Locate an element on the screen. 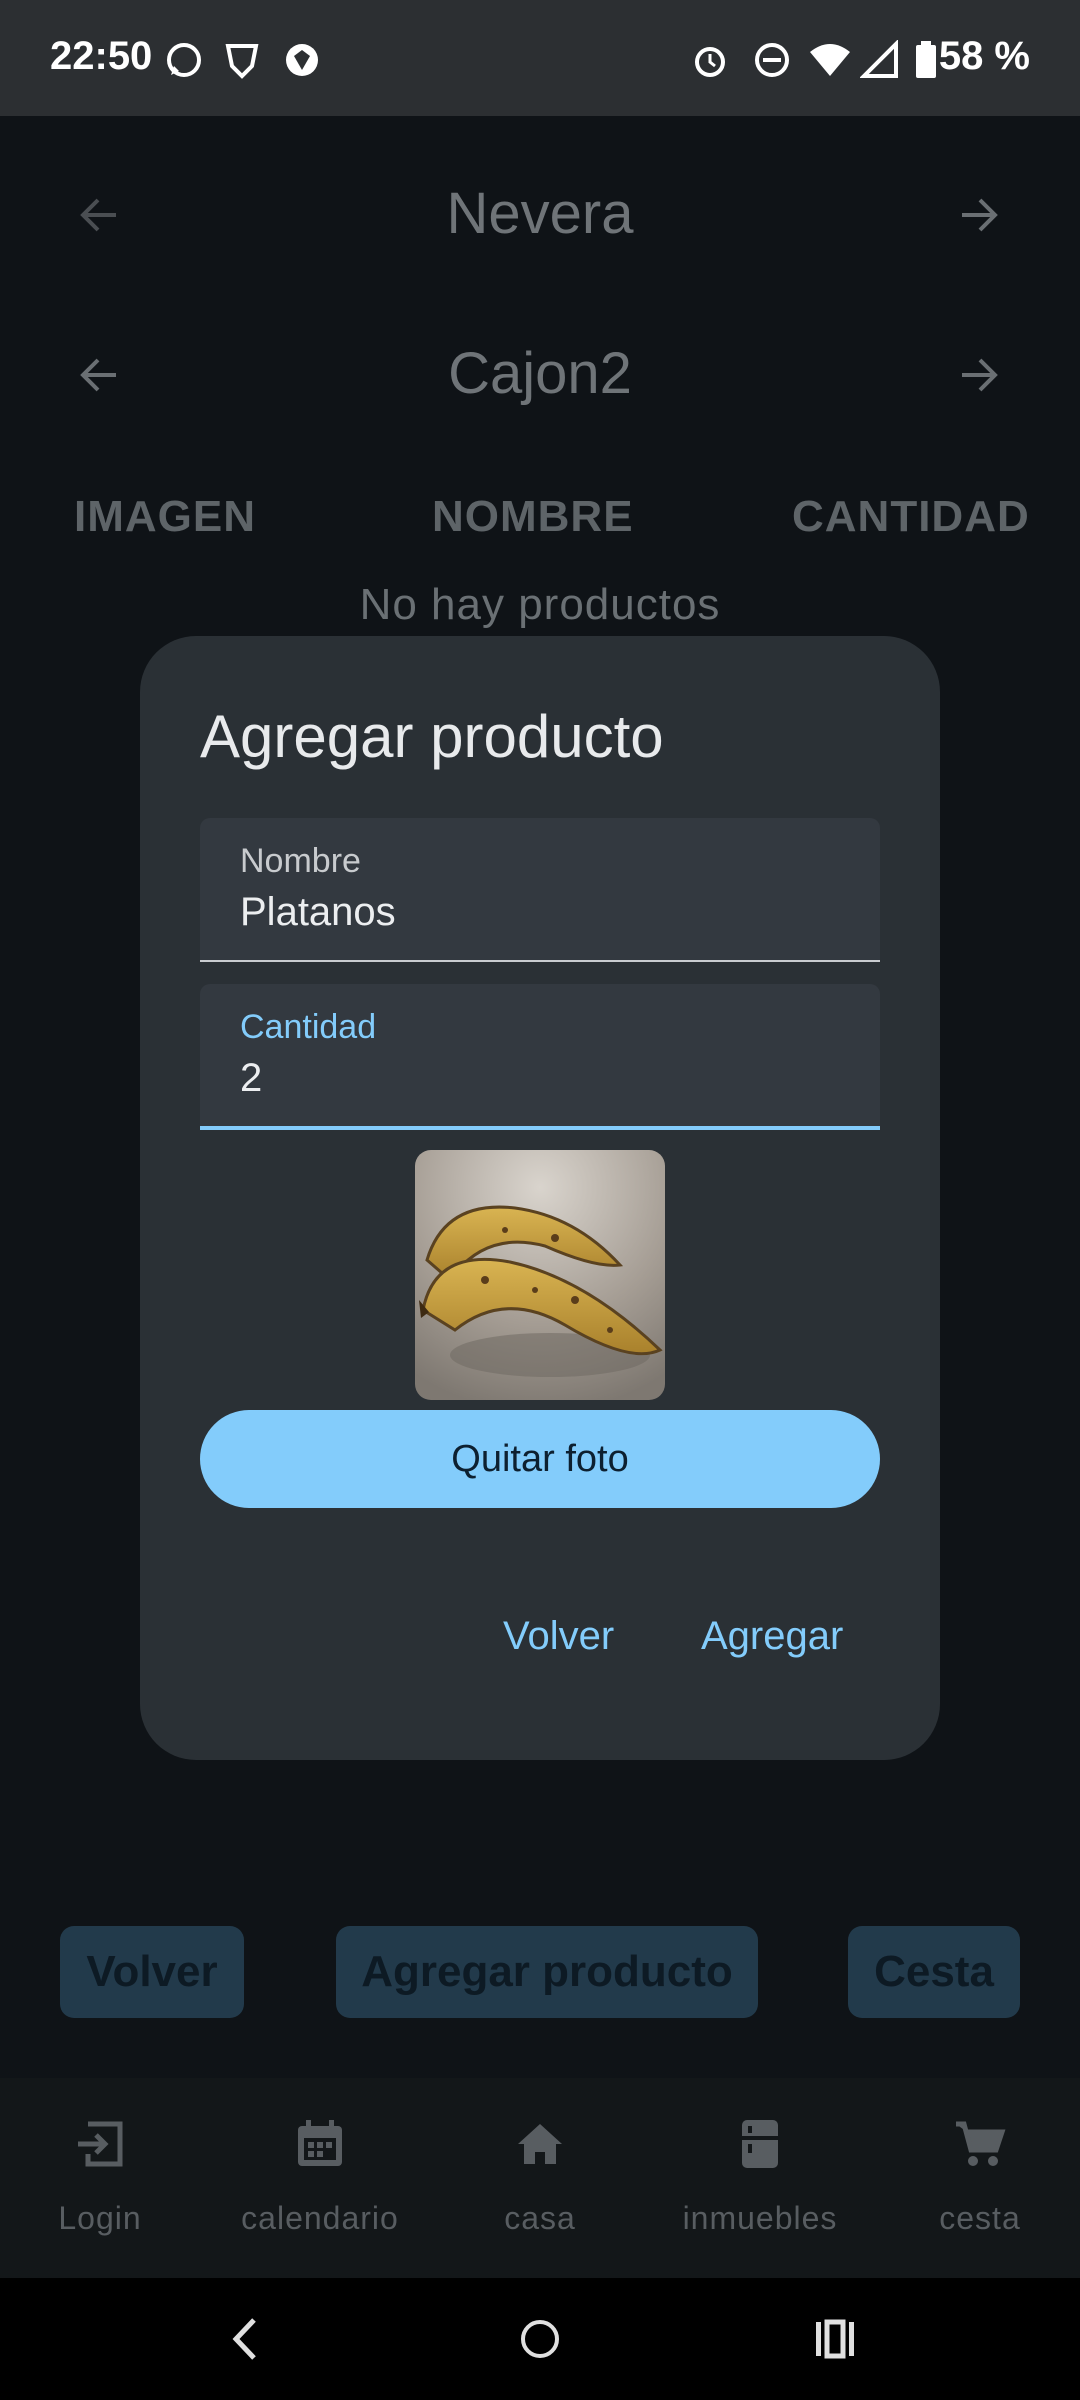  status-time: 22:50 is located at coordinates (101, 56).